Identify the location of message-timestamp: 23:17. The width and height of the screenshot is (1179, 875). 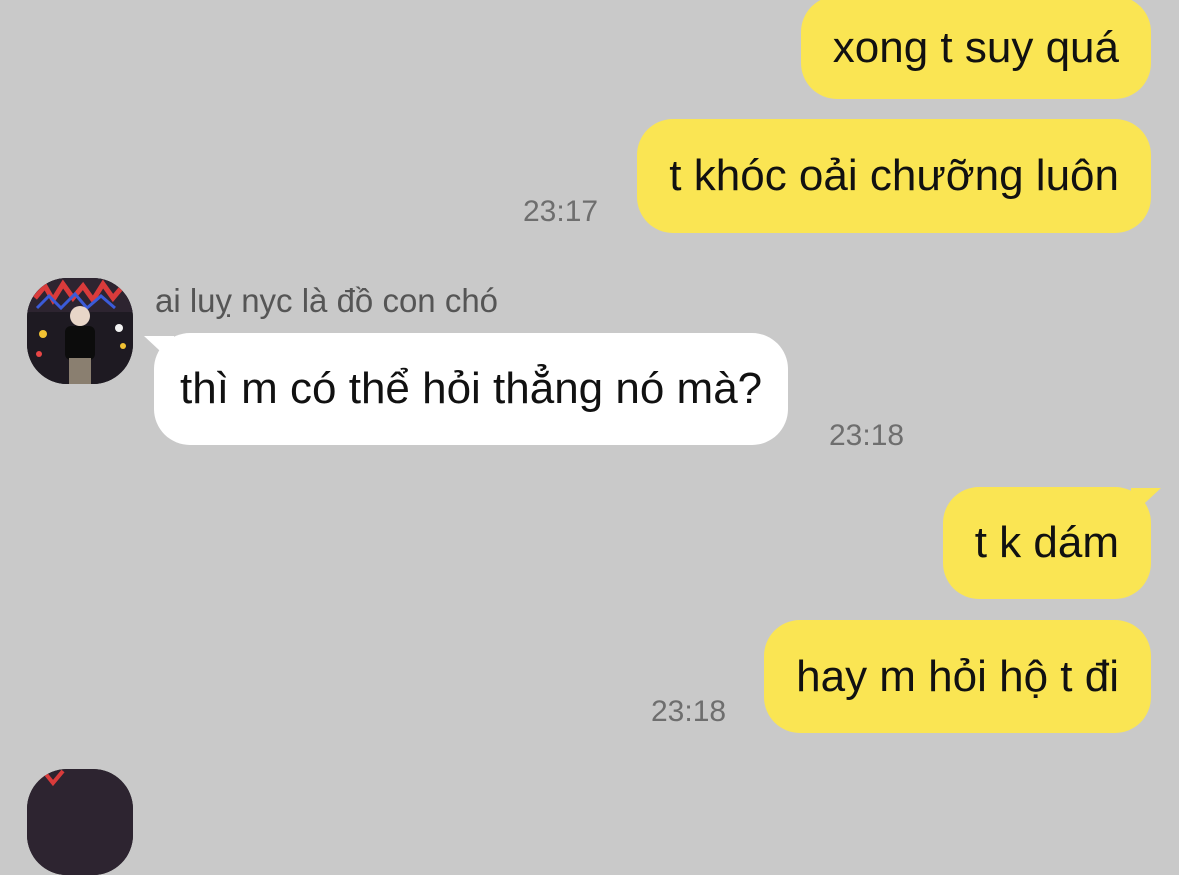
(561, 211).